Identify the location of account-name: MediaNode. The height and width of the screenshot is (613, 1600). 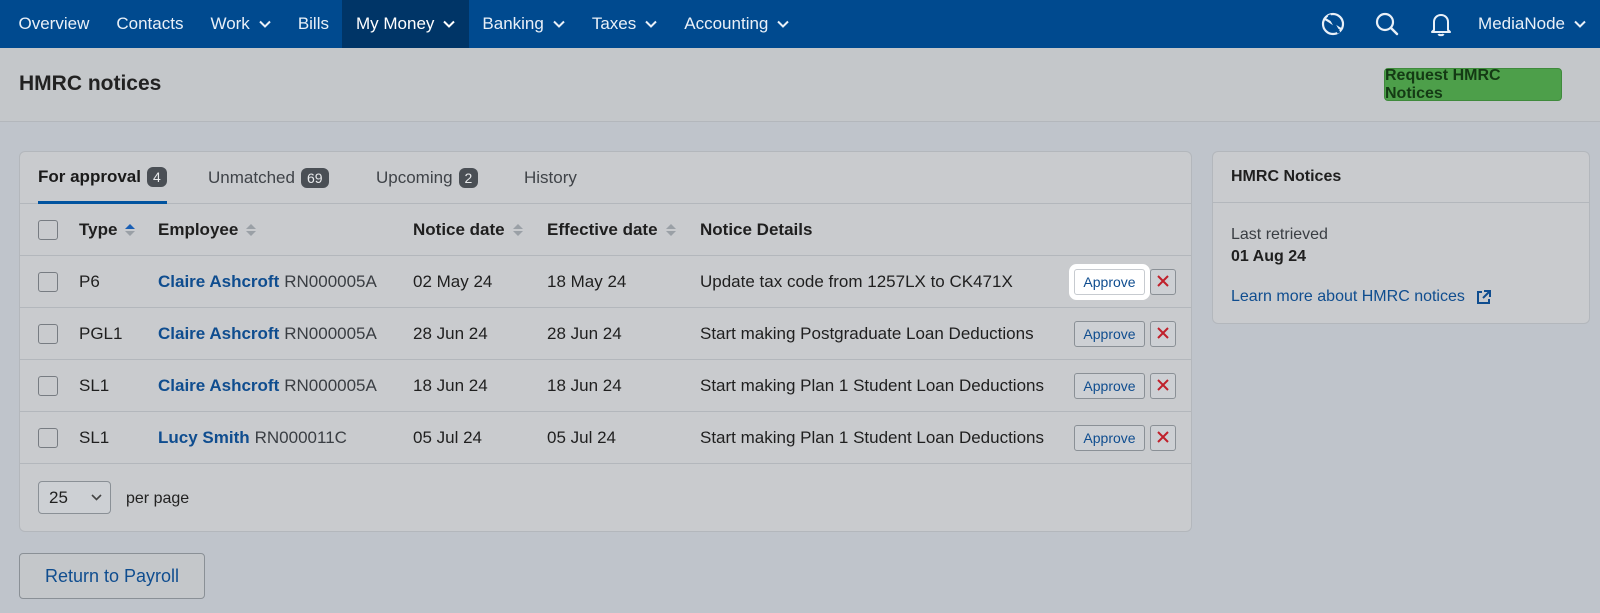
(1521, 23).